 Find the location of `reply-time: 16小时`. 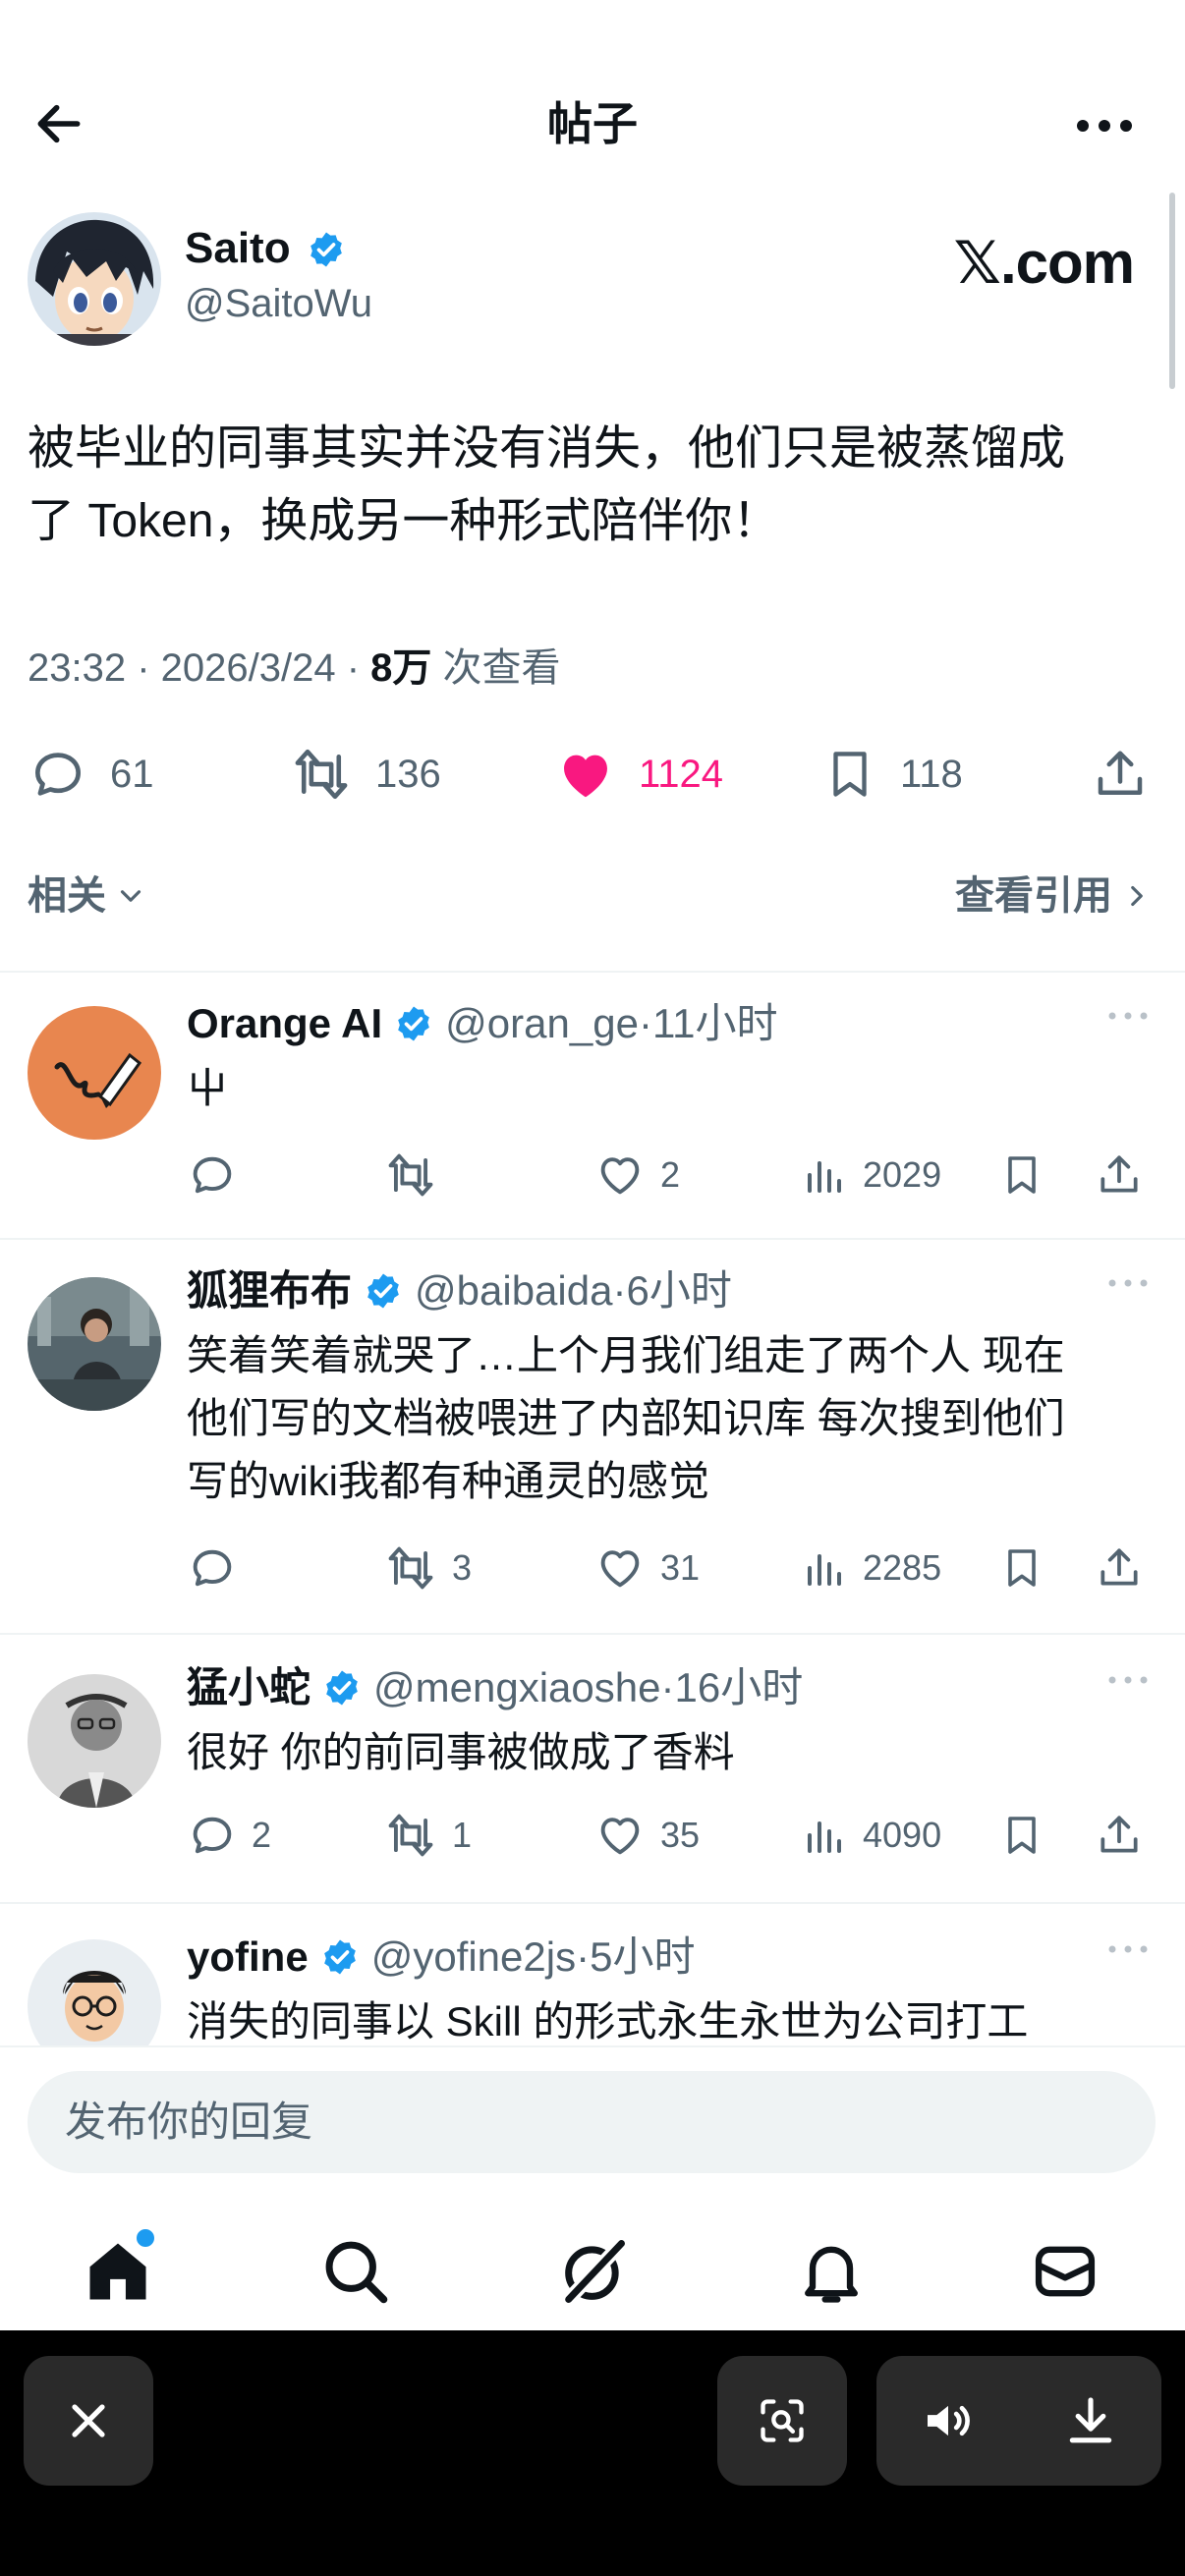

reply-time: 16小时 is located at coordinates (739, 1687).